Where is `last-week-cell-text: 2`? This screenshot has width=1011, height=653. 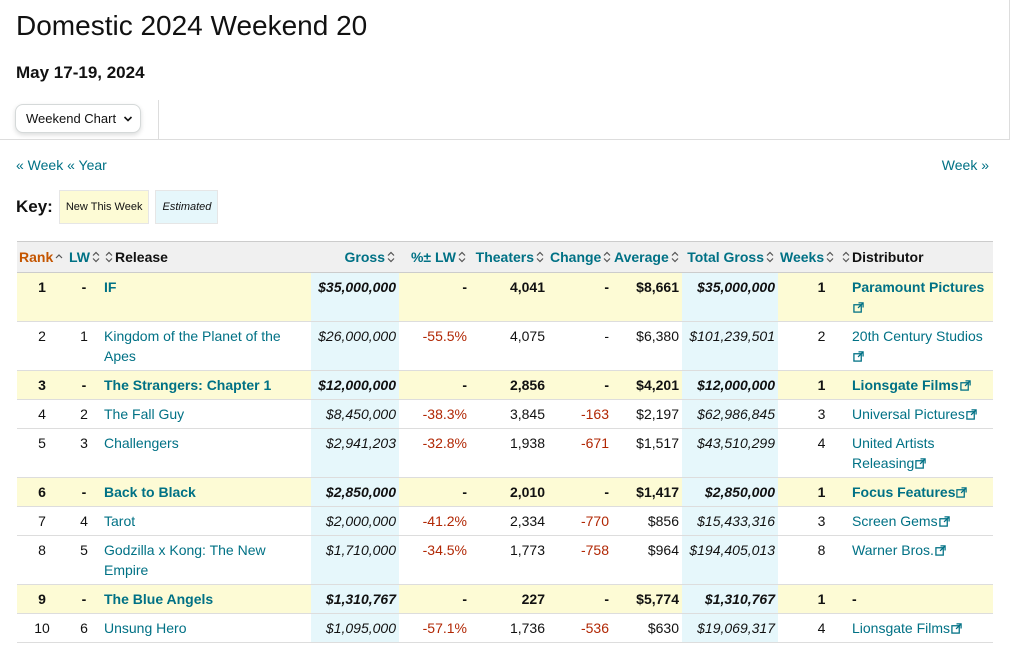 last-week-cell-text: 2 is located at coordinates (84, 414).